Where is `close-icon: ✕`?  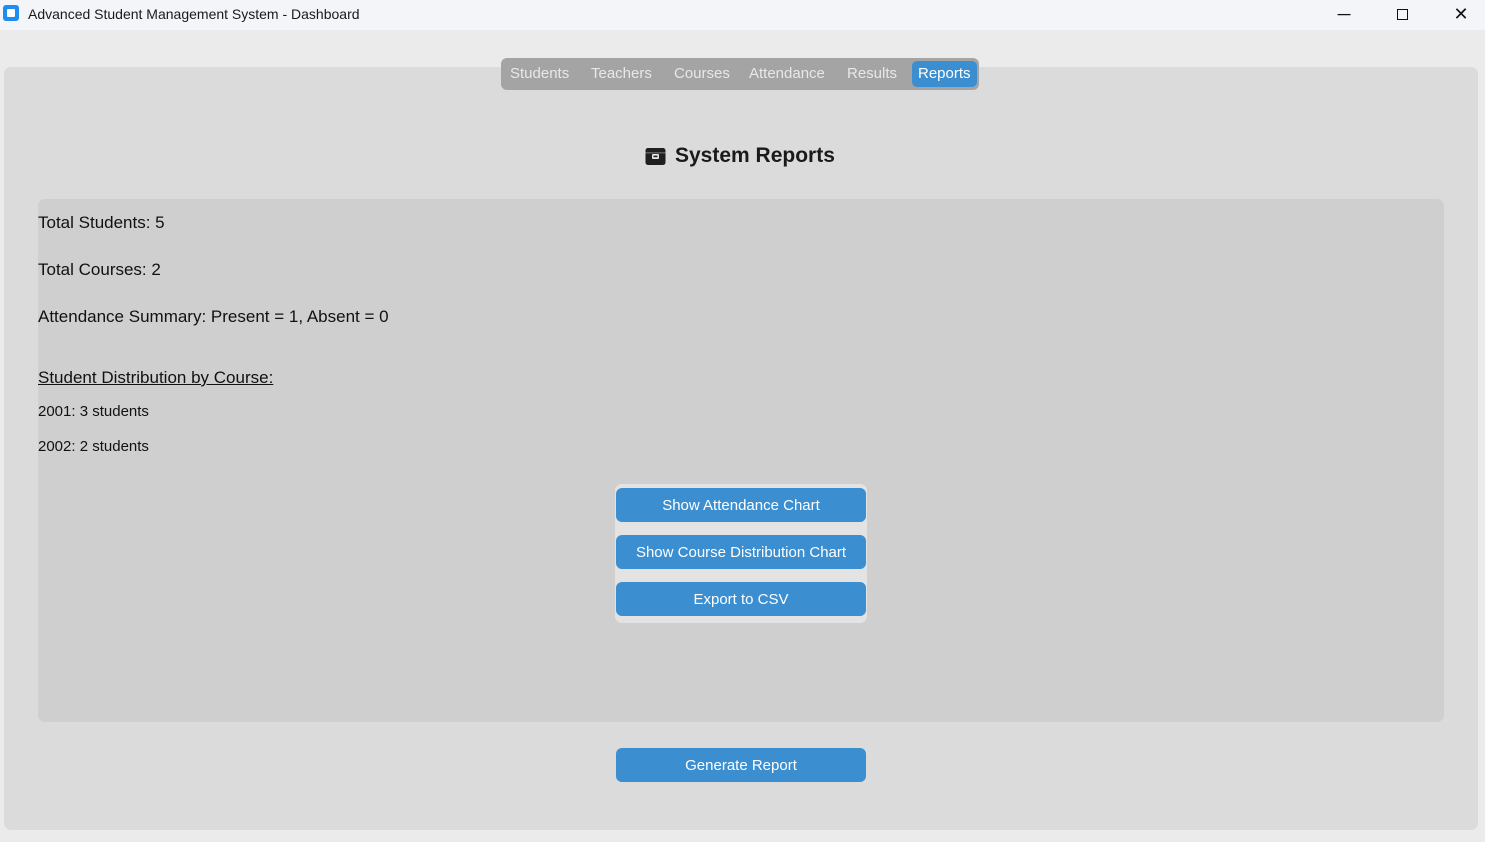
close-icon: ✕ is located at coordinates (1461, 14).